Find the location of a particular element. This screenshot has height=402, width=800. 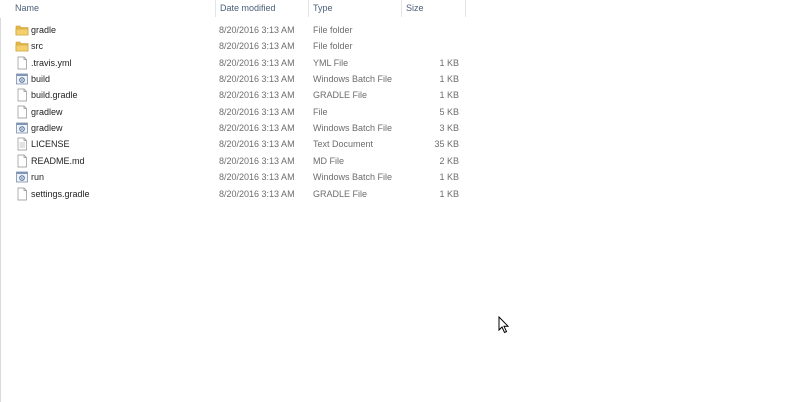

file-name: gradle is located at coordinates (44, 30).